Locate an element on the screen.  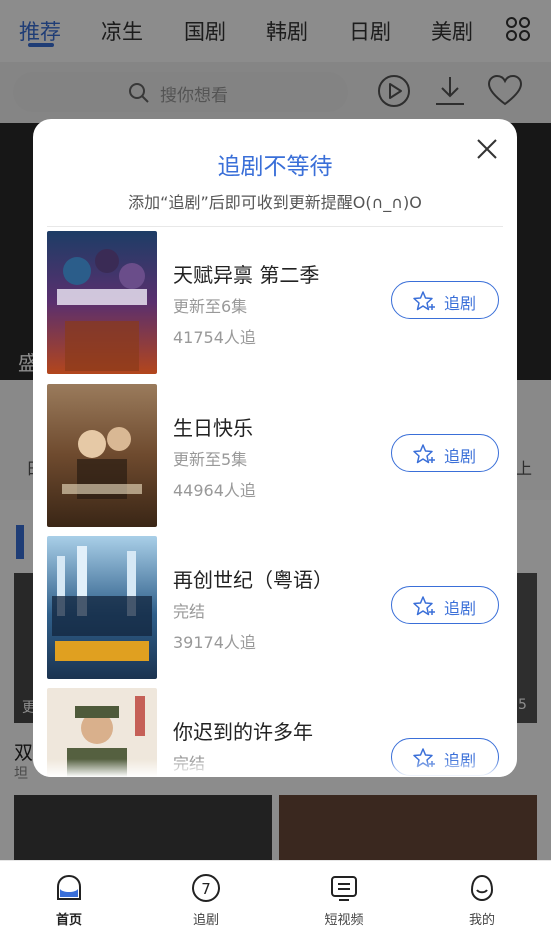
nav-follow: 7 追剧 is located at coordinates (206, 900).